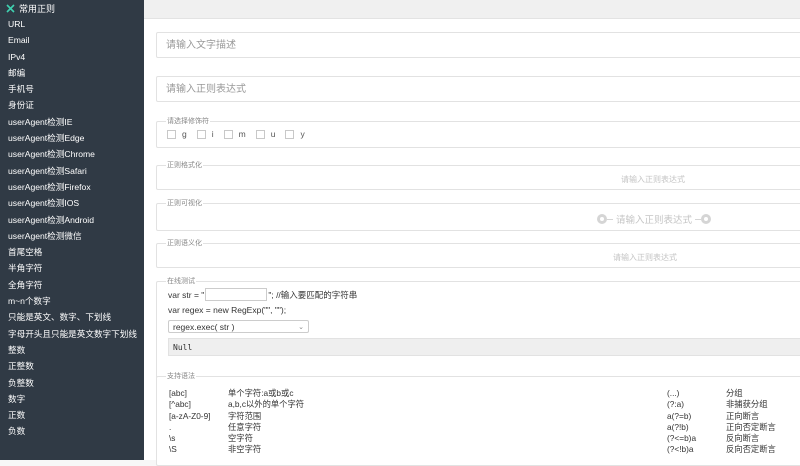 This screenshot has height=466, width=800. What do you see at coordinates (743, 415) in the screenshot?
I see `syntax-description: 正向断言` at bounding box center [743, 415].